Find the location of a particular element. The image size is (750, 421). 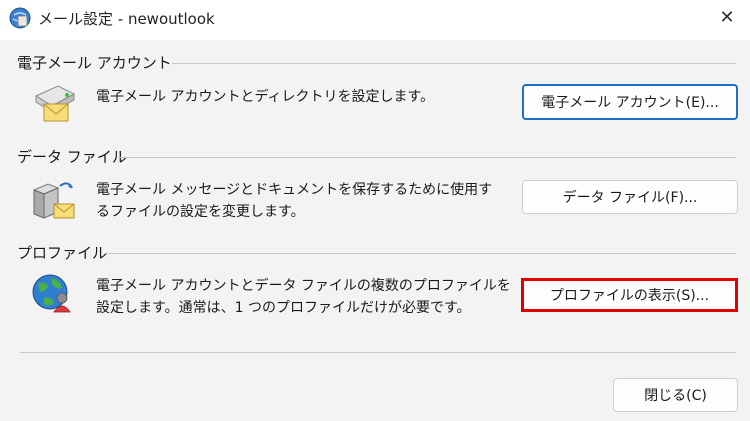

data-files-group-label: データ ファイル is located at coordinates (72, 157).